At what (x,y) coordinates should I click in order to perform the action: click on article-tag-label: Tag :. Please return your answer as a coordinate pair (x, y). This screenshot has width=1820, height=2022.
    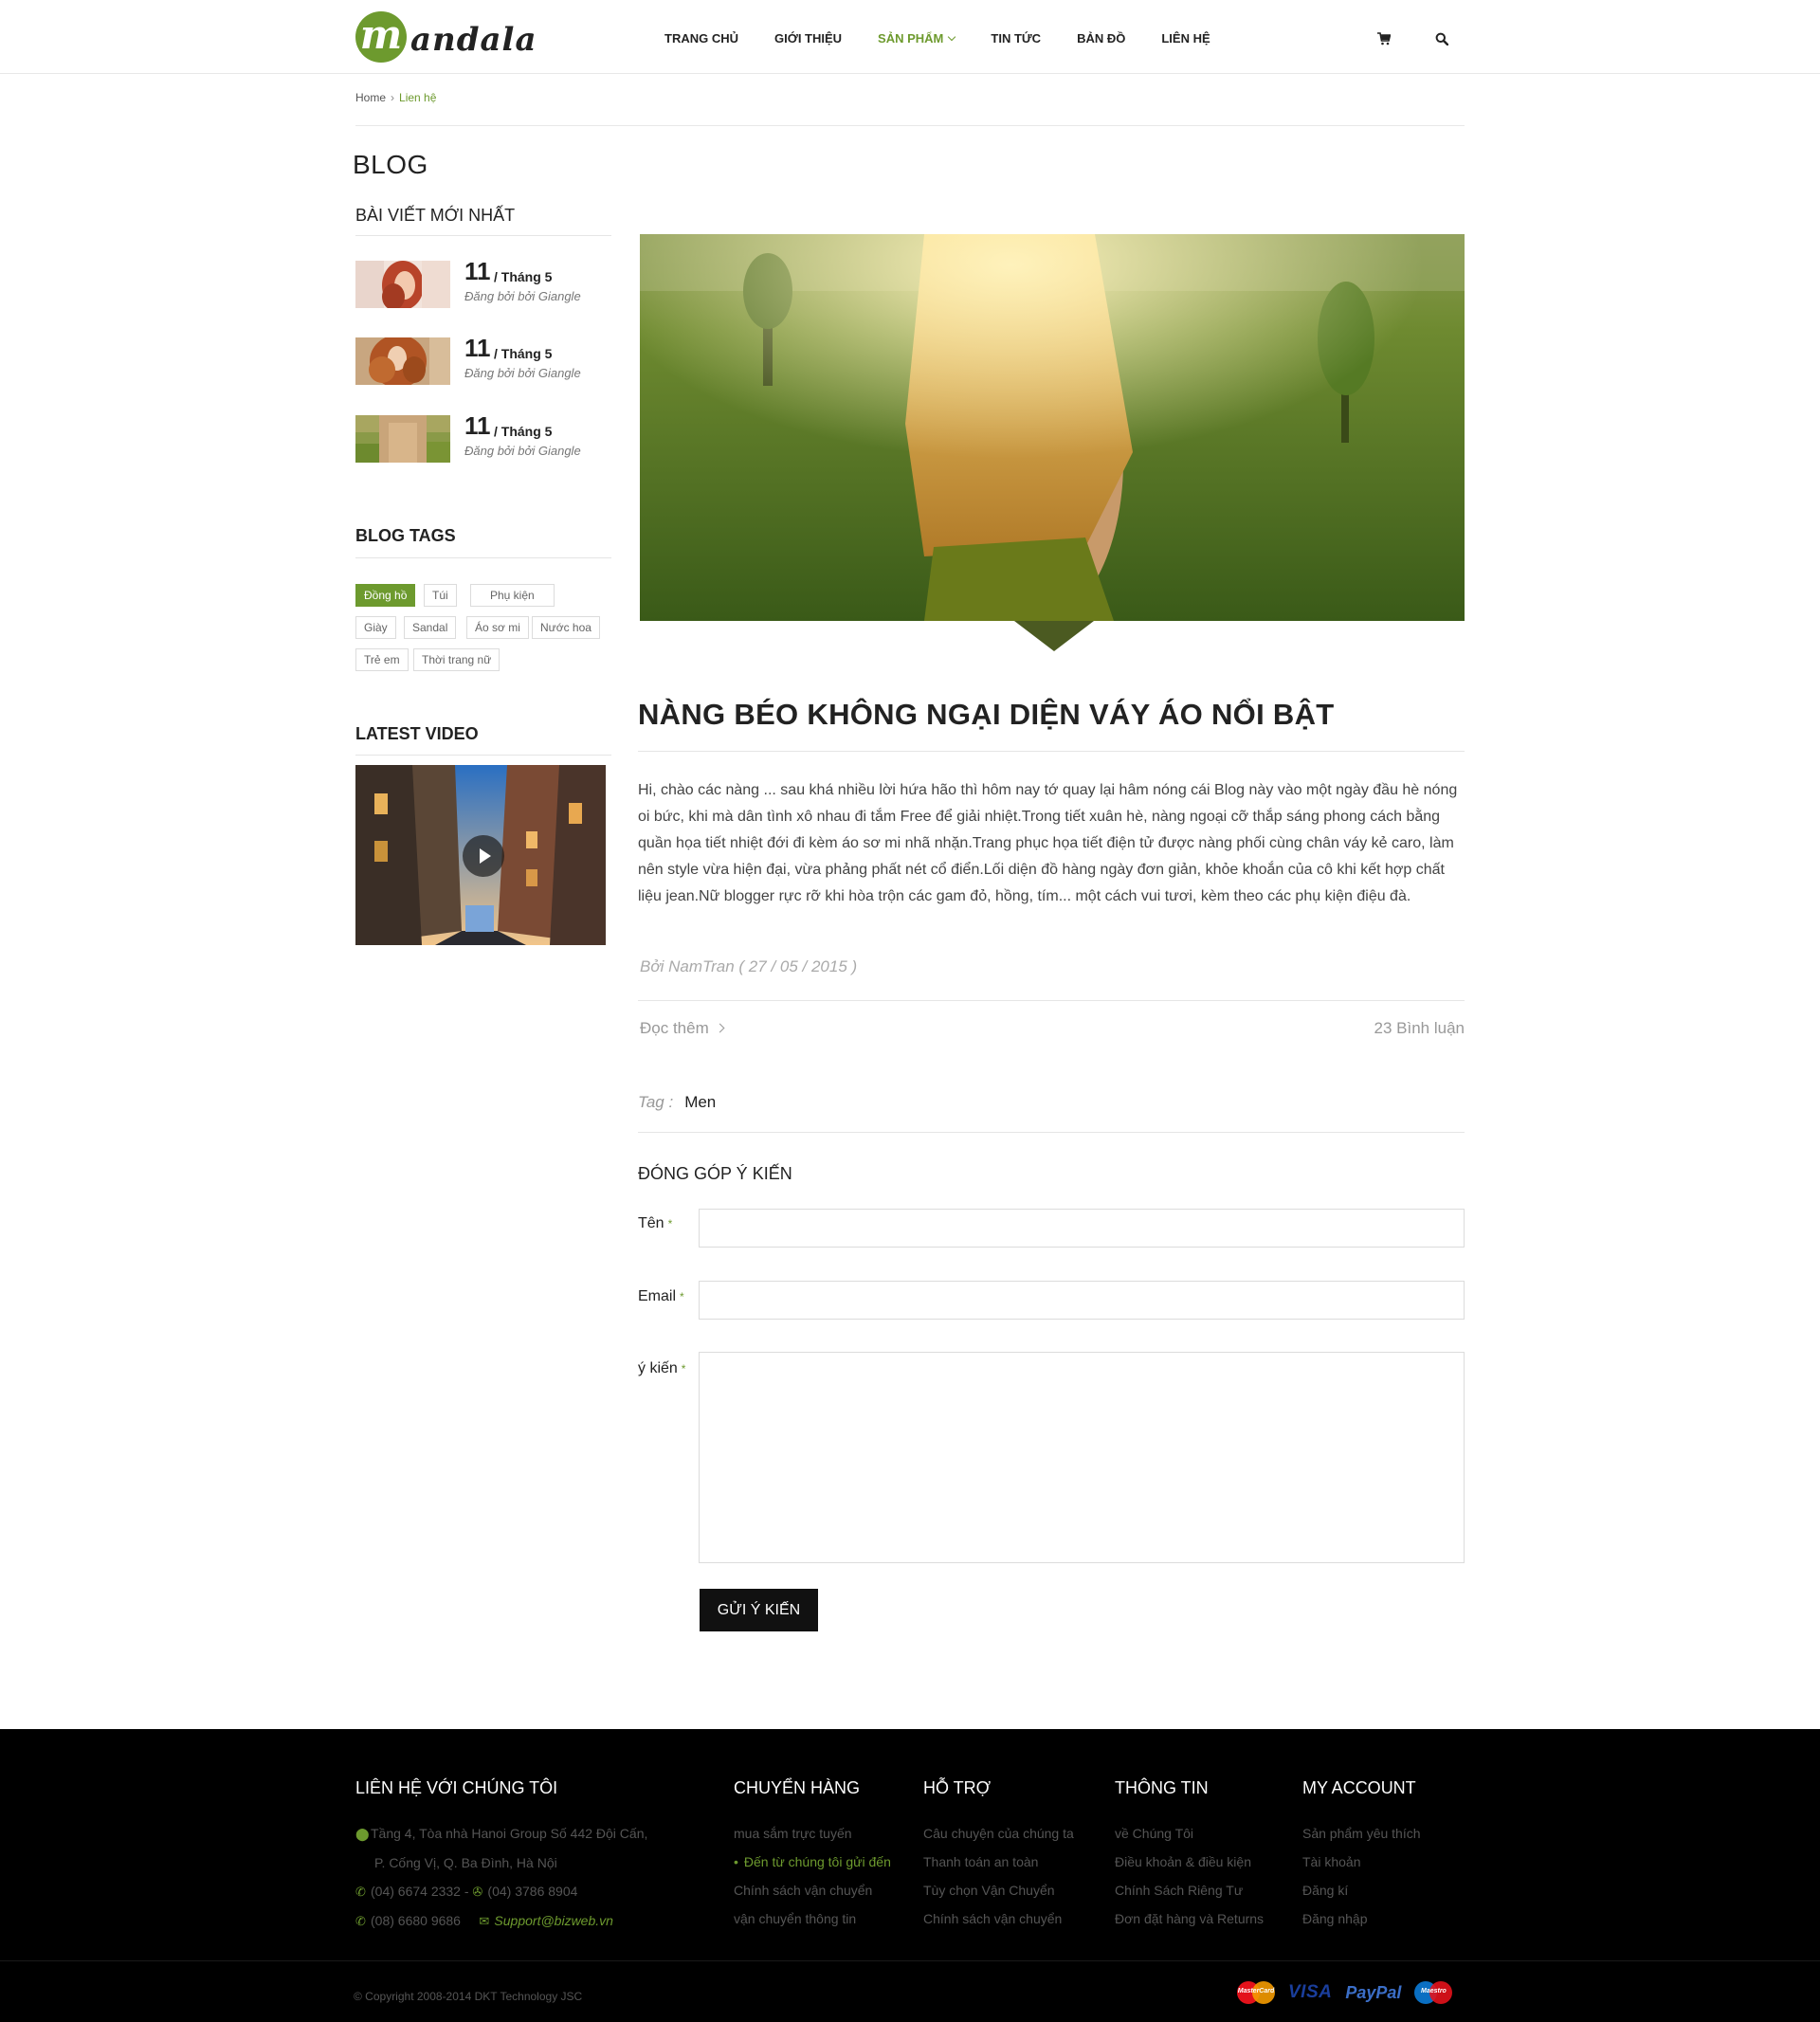
    Looking at the image, I should click on (656, 1102).